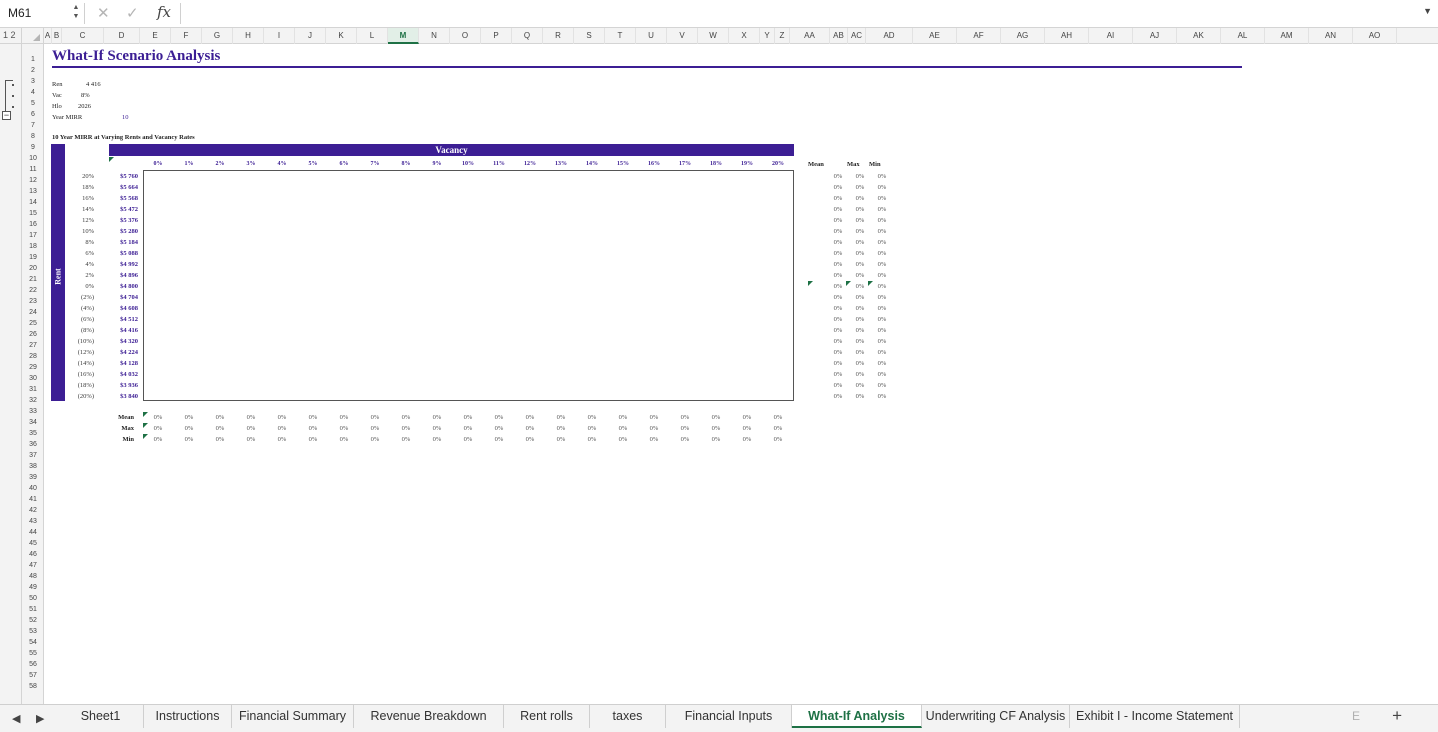 This screenshot has width=1438, height=732. Describe the element at coordinates (85, 95) in the screenshot. I see `input-value: 8%` at that location.